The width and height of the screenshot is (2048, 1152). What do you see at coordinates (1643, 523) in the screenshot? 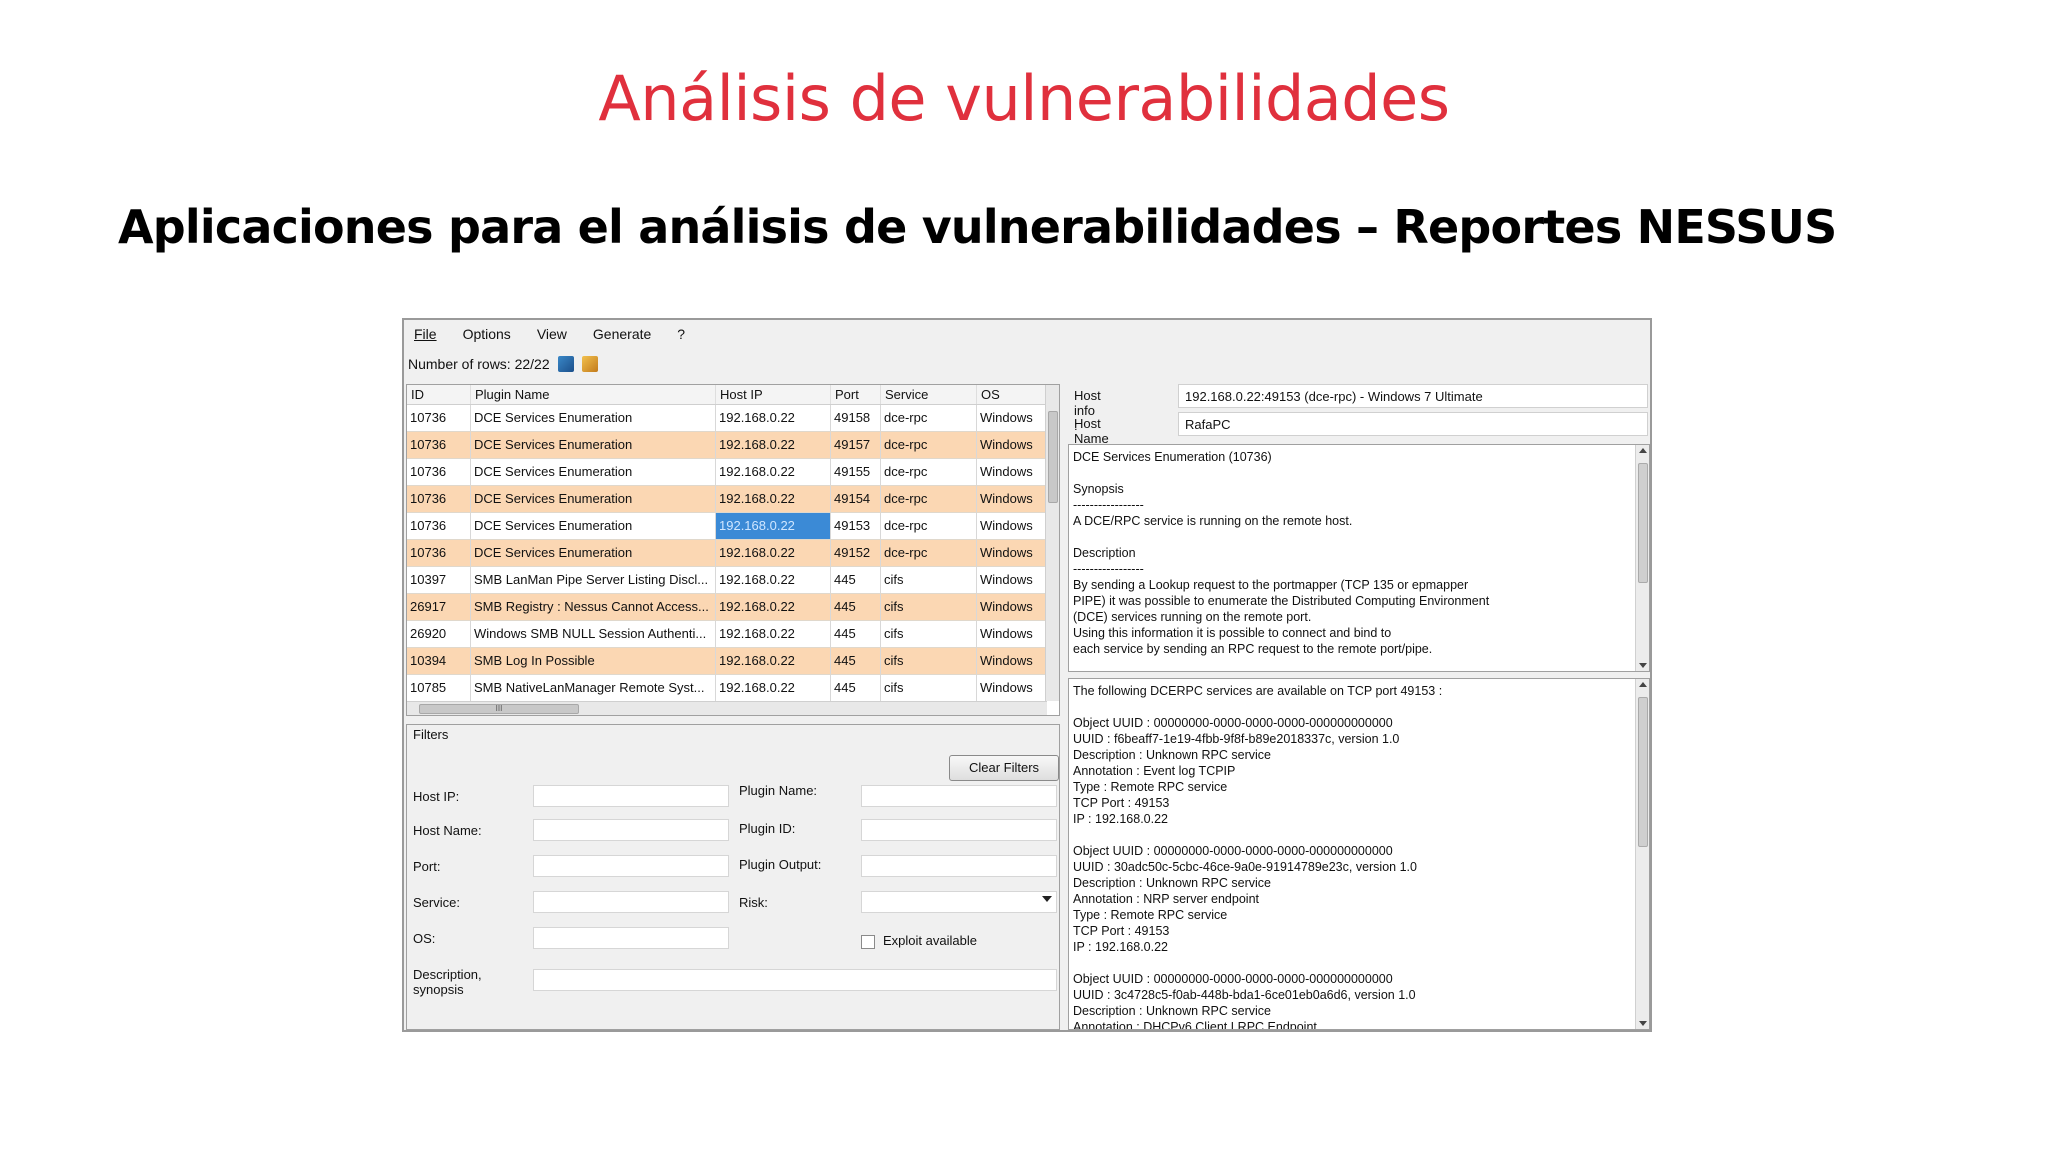
I see `description-scroll-thumb` at bounding box center [1643, 523].